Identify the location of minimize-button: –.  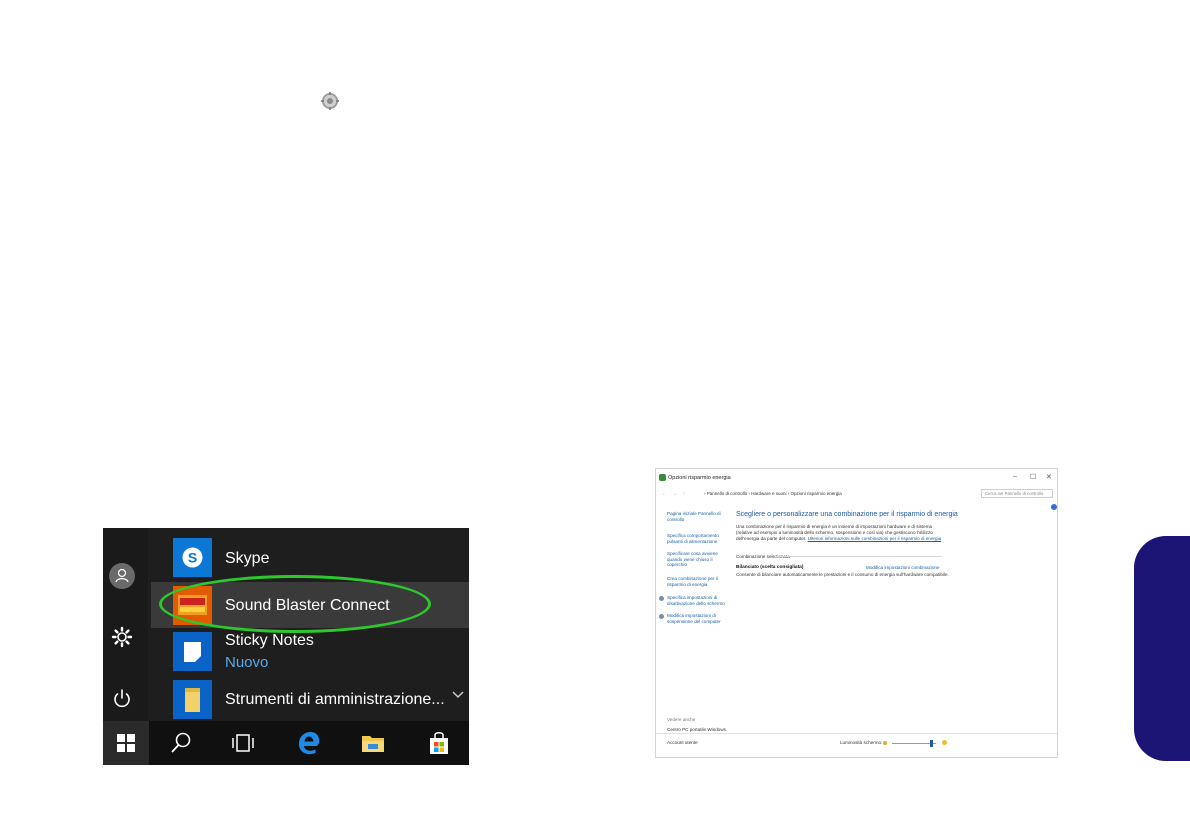
(1015, 476).